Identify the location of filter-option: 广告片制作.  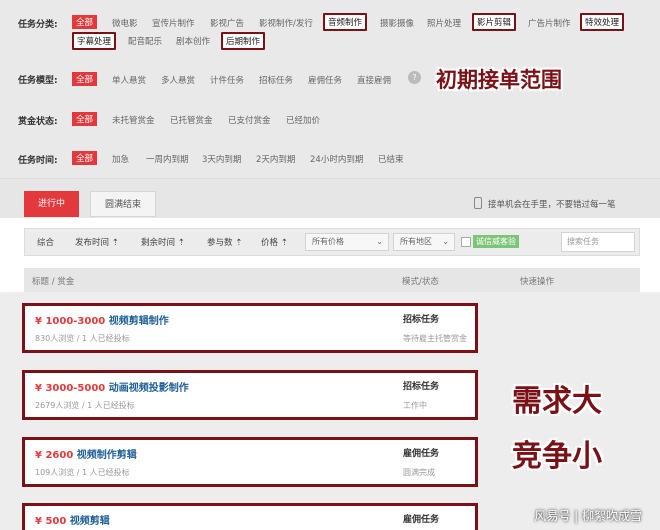
(549, 23).